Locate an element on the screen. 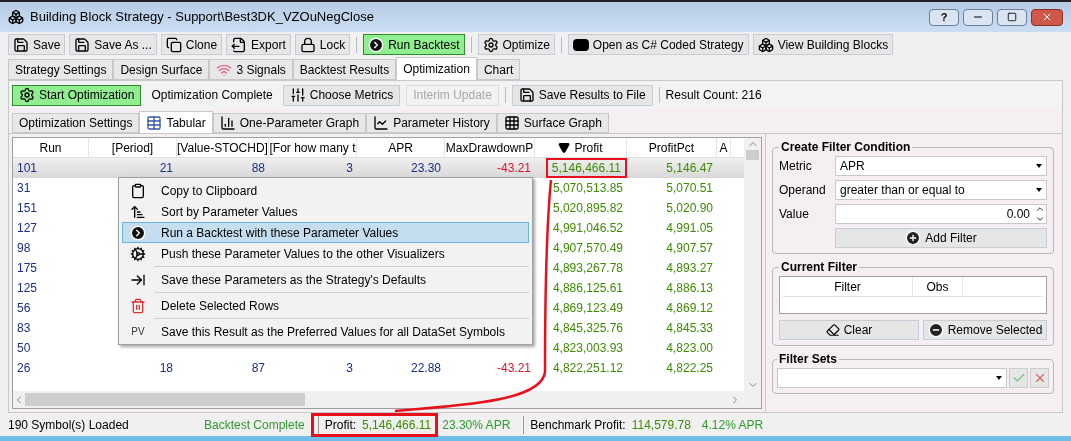 This screenshot has width=1071, height=441. menu-item: Sort by Parameter Values is located at coordinates (325, 211).